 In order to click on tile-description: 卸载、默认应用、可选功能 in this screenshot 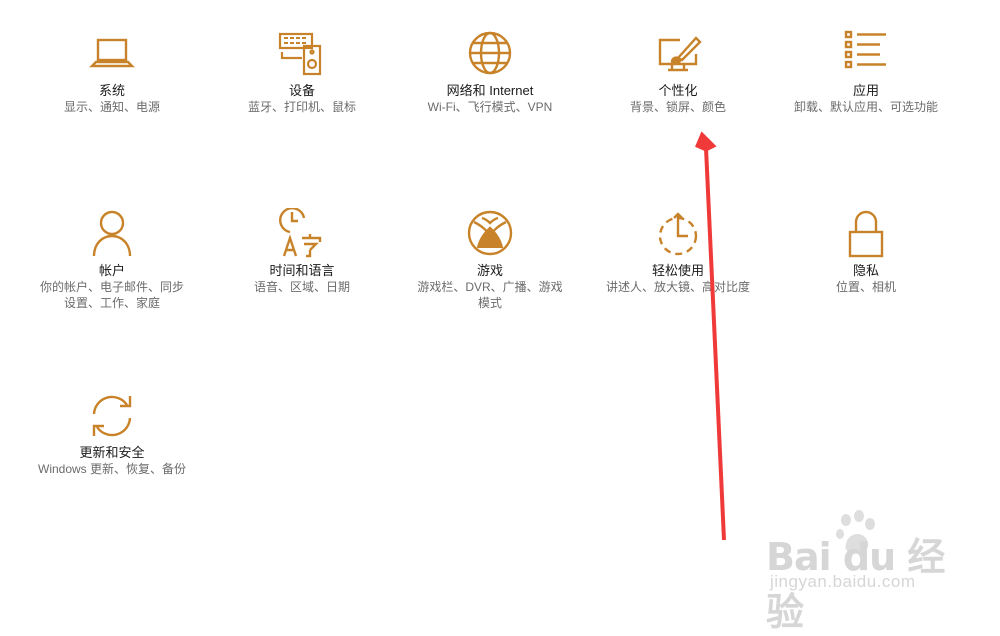, I will do `click(865, 107)`.